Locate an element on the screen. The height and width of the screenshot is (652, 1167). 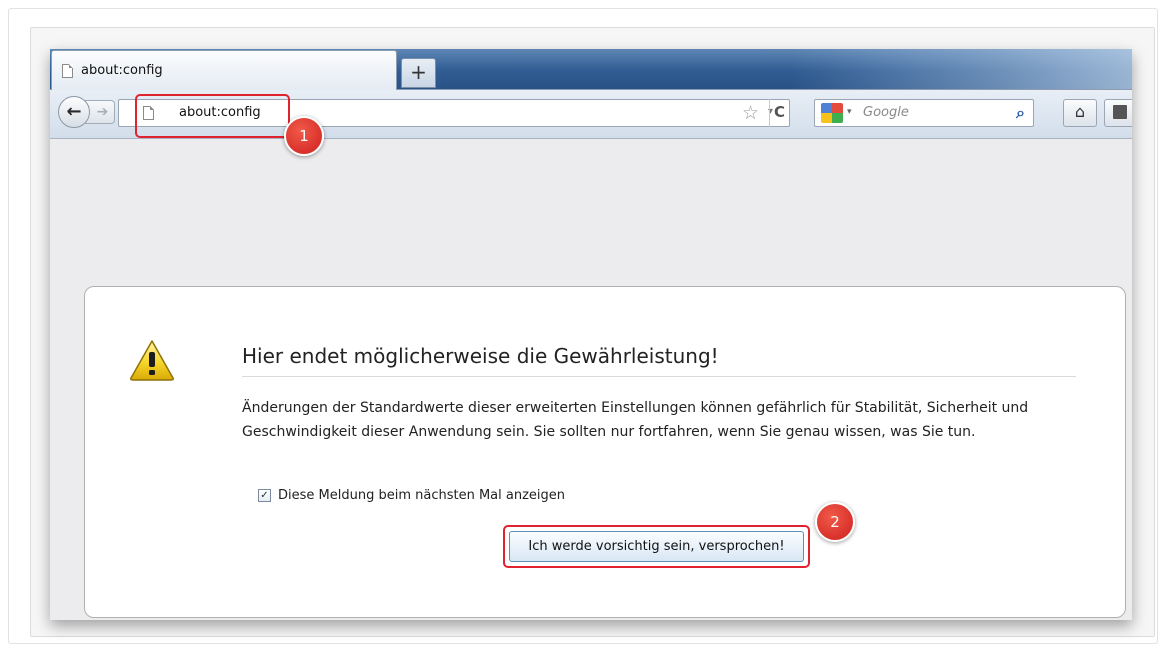
home-icon: ⌂ is located at coordinates (1080, 111).